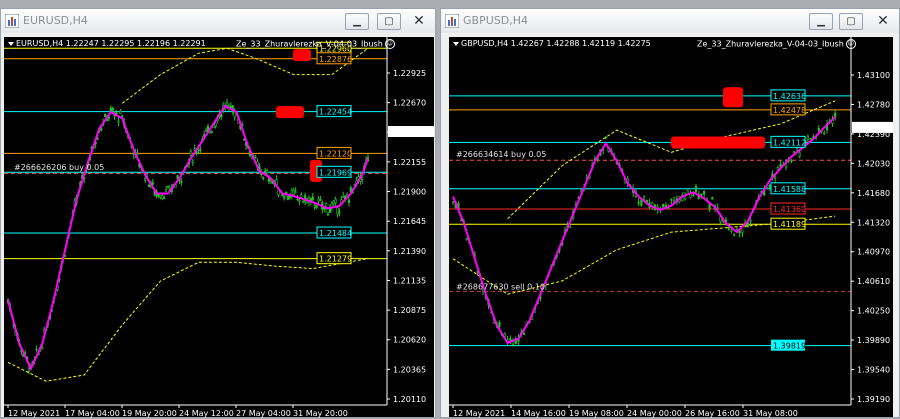 The width and height of the screenshot is (900, 419). Describe the element at coordinates (389, 44) in the screenshot. I see `smiley-icon: ☺` at that location.